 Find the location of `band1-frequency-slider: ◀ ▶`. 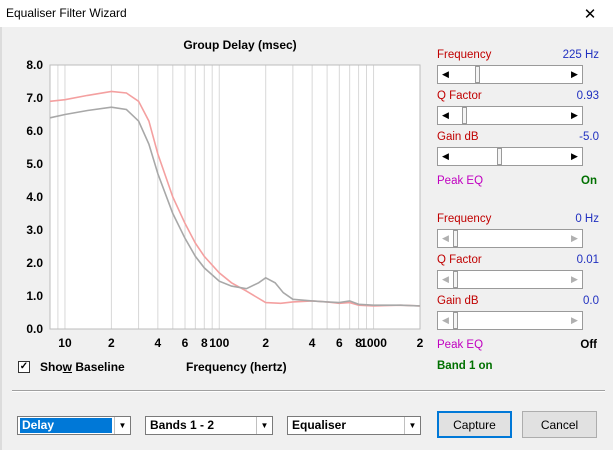

band1-frequency-slider: ◀ ▶ is located at coordinates (510, 74).